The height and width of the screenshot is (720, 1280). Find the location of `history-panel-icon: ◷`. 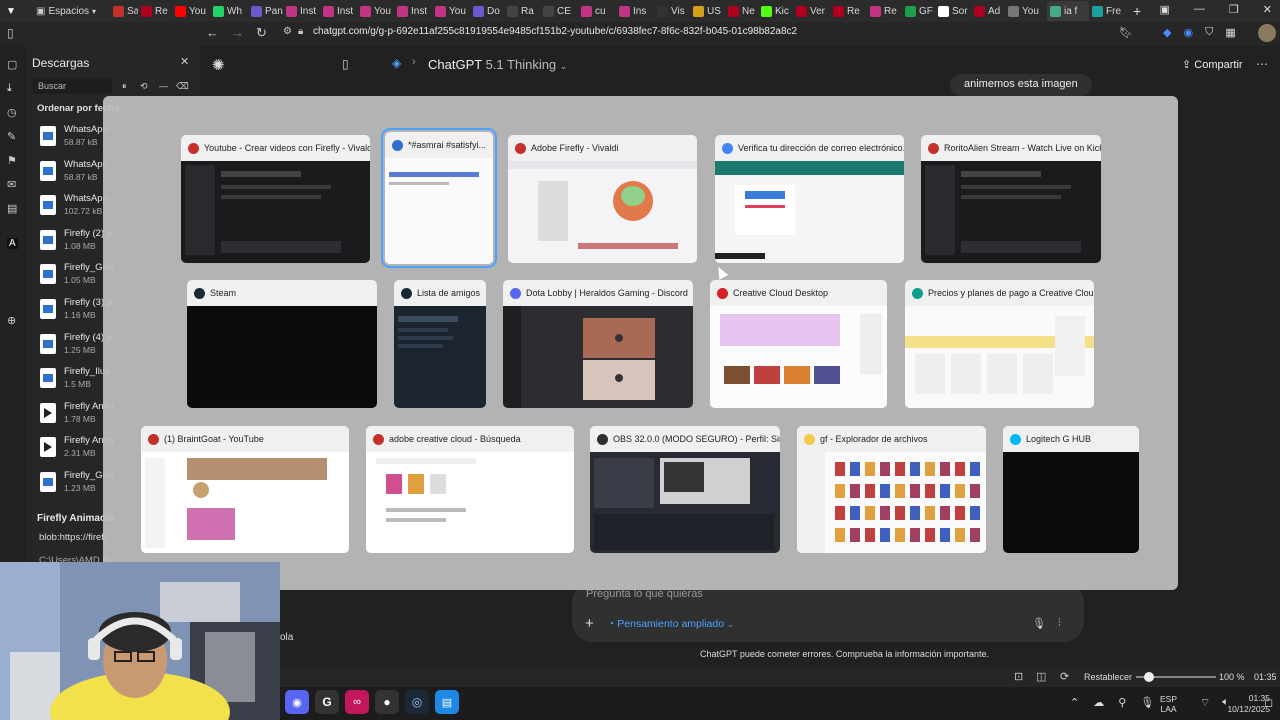

history-panel-icon: ◷ is located at coordinates (12, 112).